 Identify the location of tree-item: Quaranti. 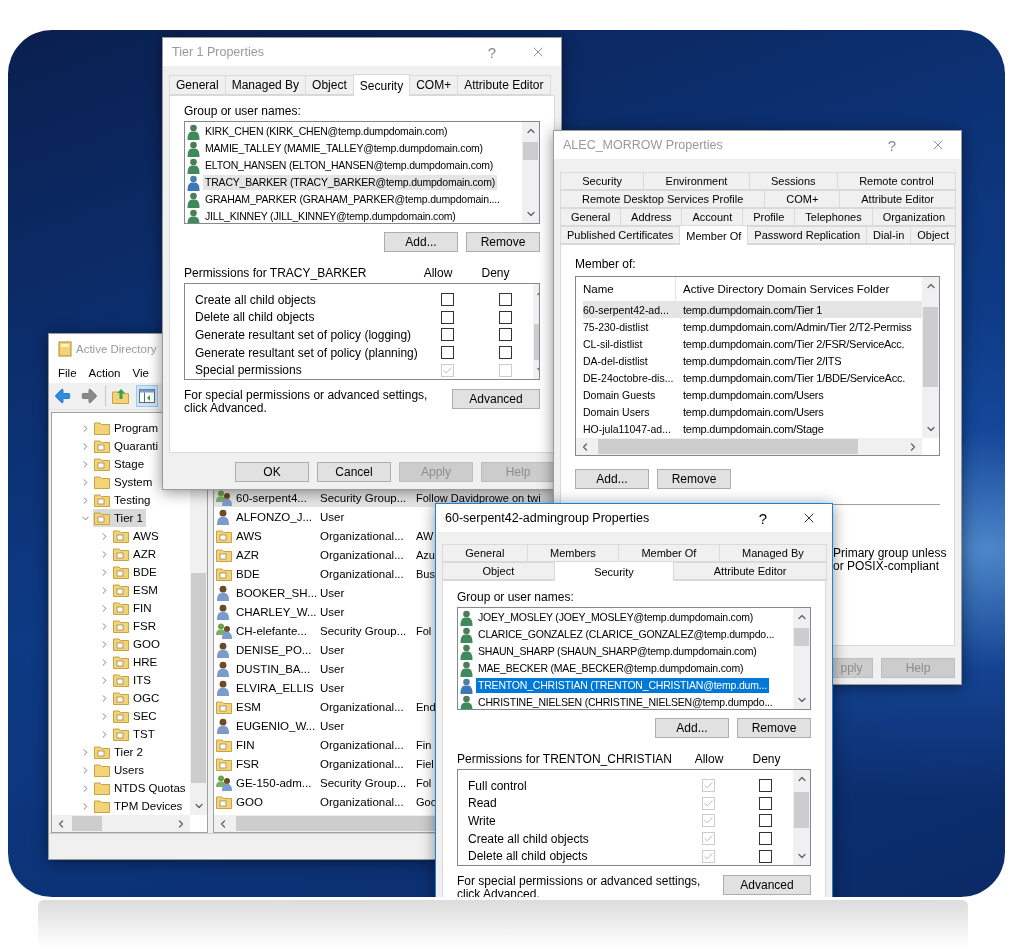
(127, 446).